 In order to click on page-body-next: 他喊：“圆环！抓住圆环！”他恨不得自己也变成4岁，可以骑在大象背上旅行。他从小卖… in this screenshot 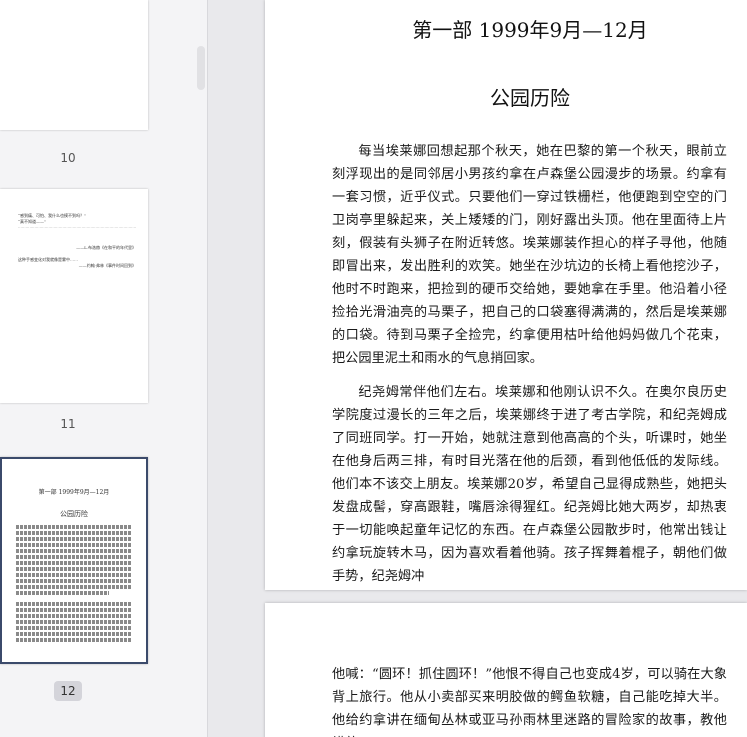, I will do `click(529, 700)`.